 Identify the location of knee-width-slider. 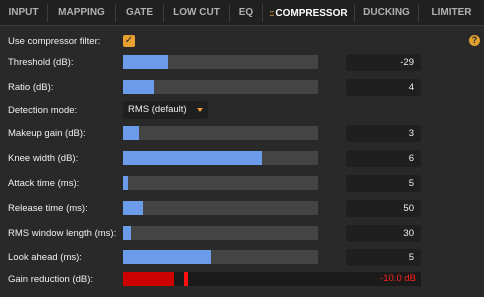
(220, 158).